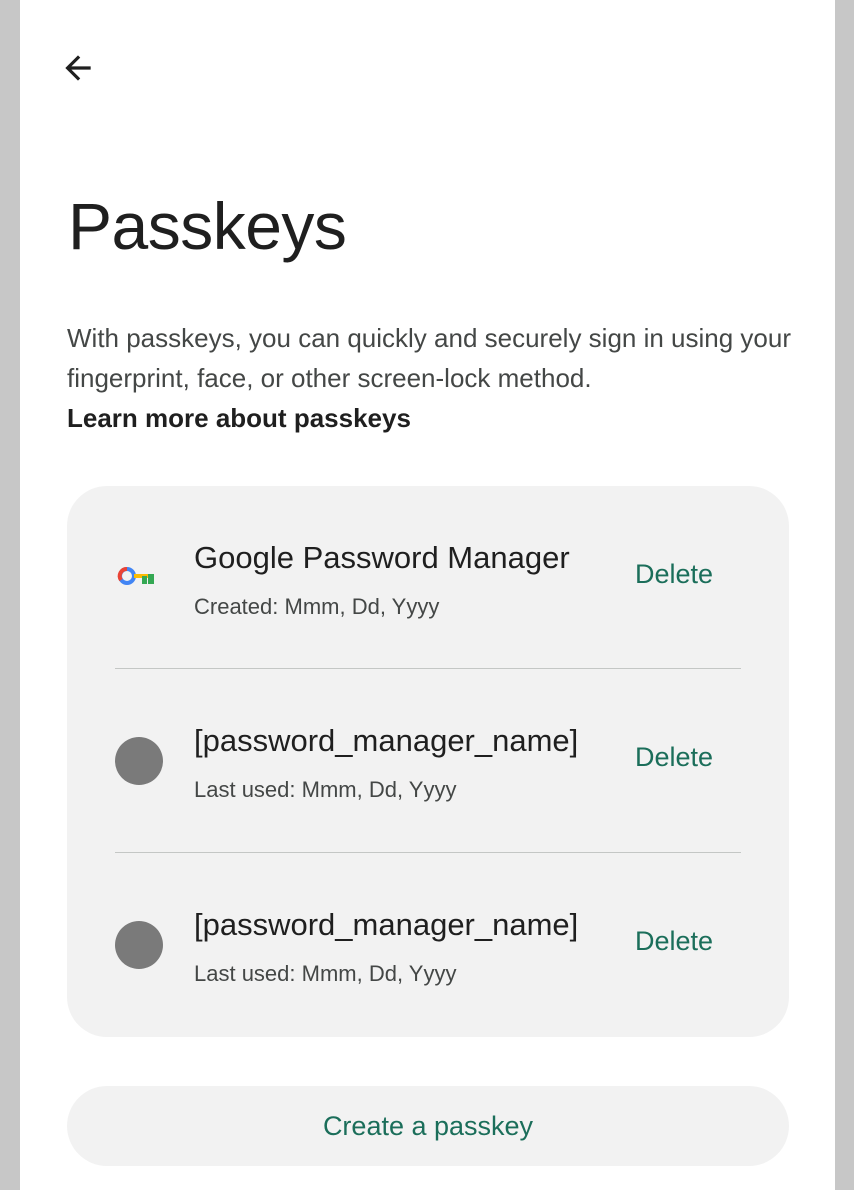  What do you see at coordinates (317, 606) in the screenshot?
I see `passkey-created-date: Created: Mmm, Dd, Yyyy` at bounding box center [317, 606].